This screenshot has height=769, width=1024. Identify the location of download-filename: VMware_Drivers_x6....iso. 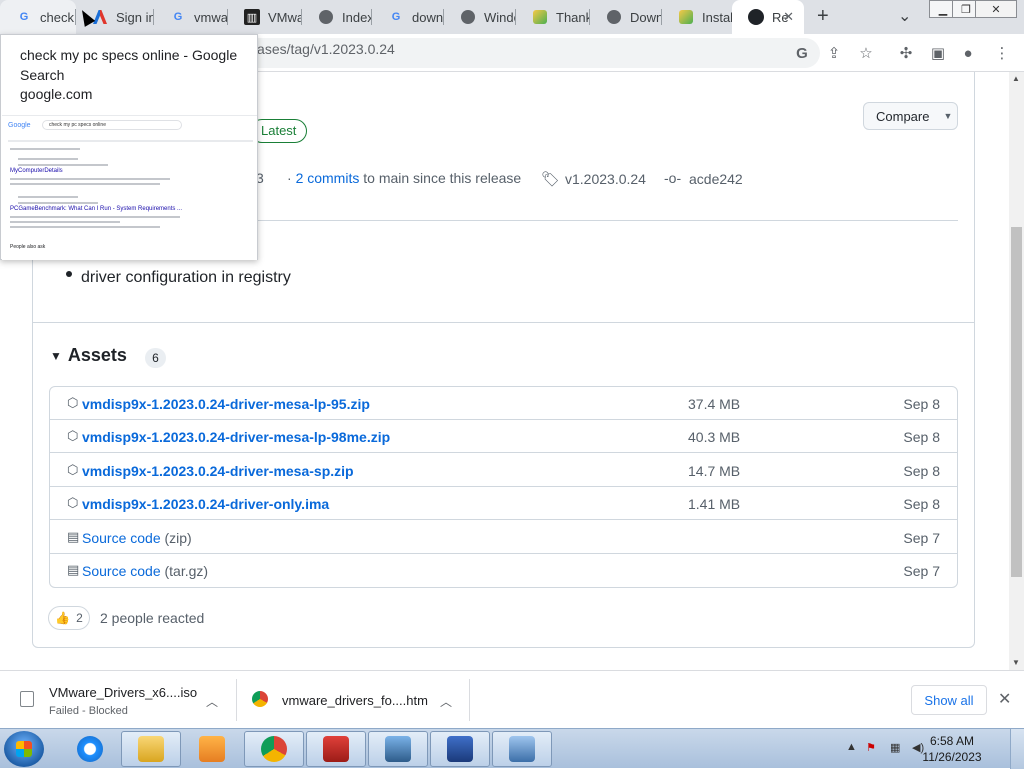
(123, 692).